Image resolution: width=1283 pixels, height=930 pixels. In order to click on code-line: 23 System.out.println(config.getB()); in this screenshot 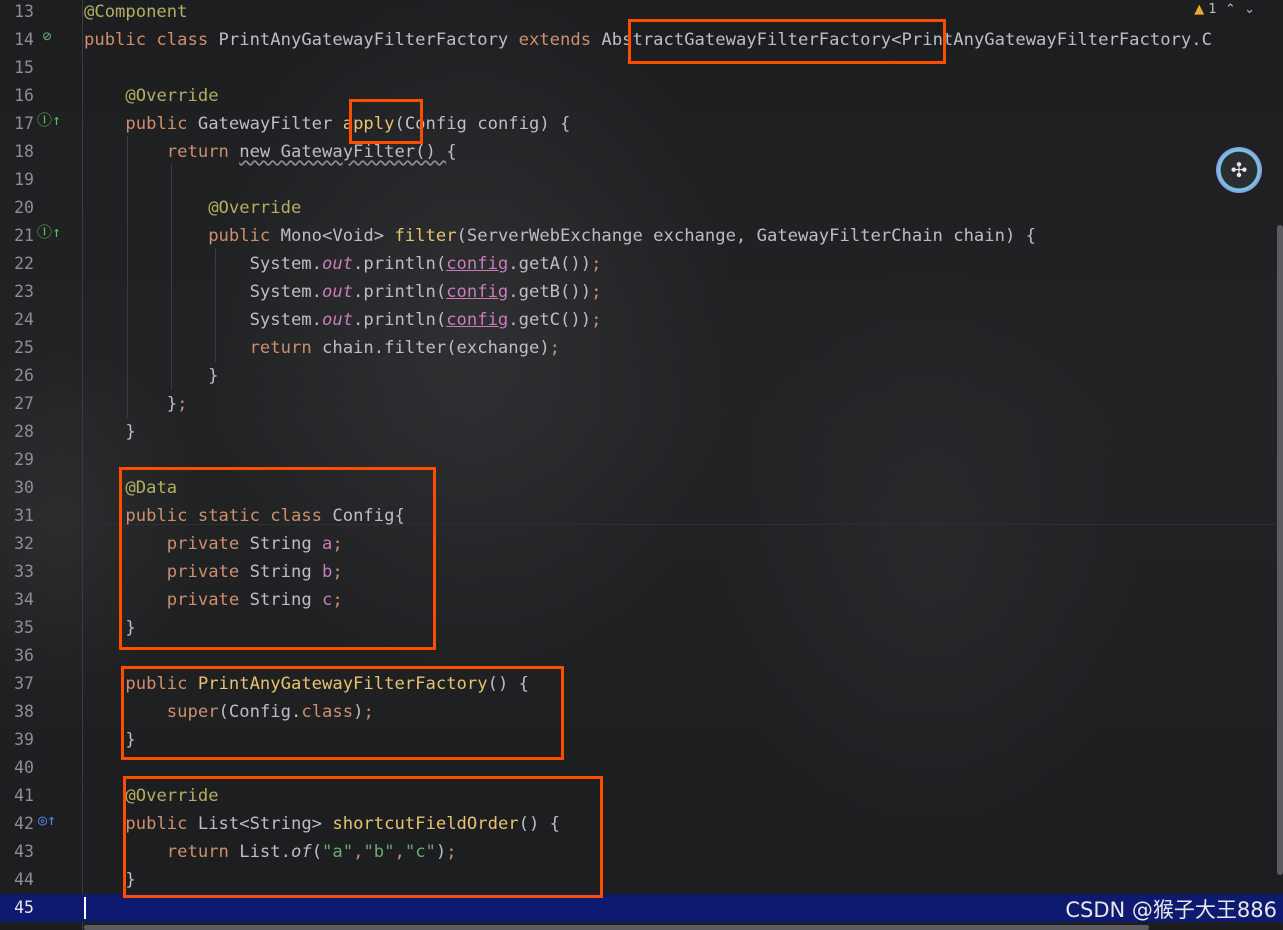, I will do `click(641, 292)`.